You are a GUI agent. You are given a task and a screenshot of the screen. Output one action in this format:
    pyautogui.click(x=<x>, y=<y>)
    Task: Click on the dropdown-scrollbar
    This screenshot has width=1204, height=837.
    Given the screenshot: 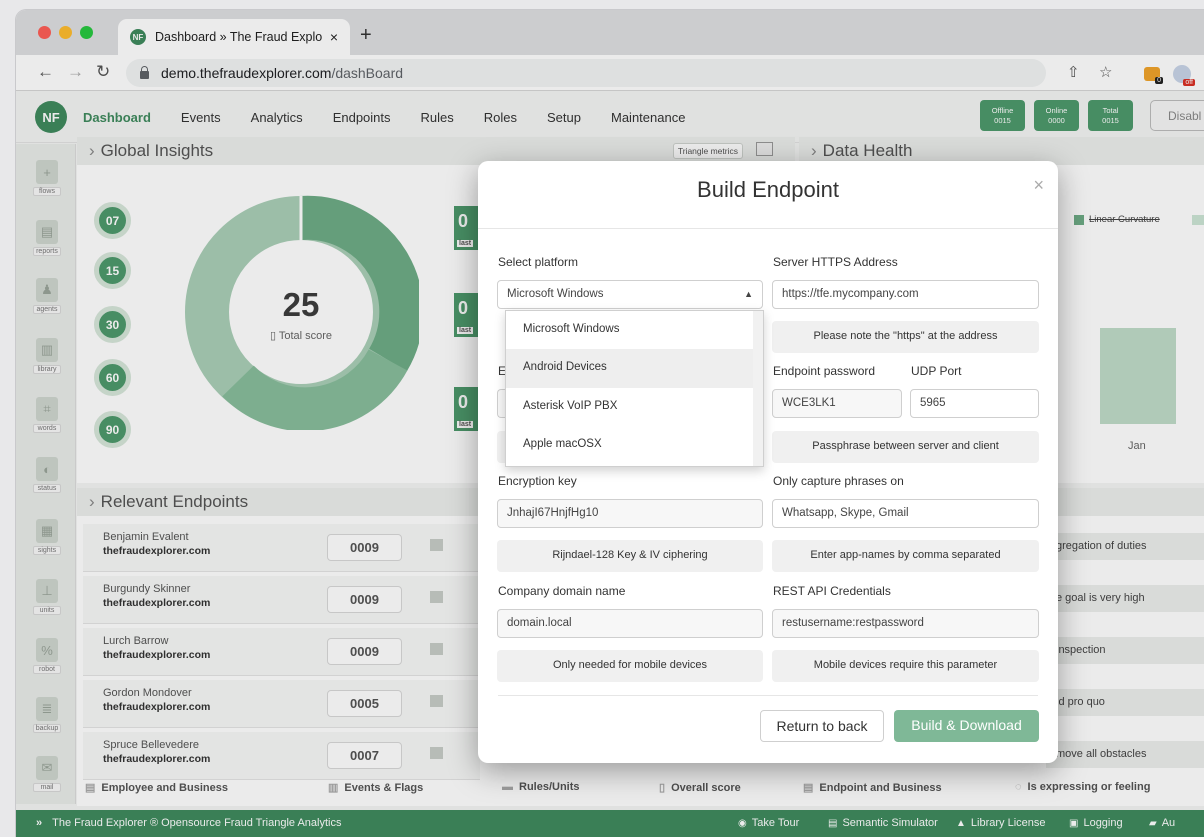 What is the action you would take?
    pyautogui.click(x=758, y=388)
    